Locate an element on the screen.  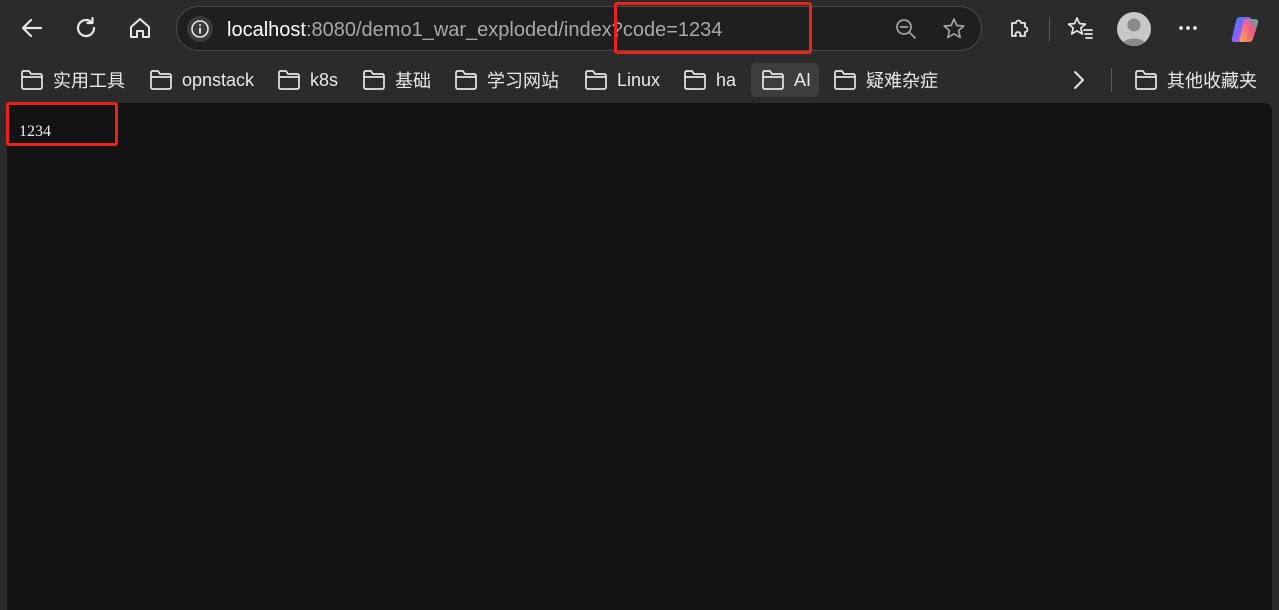
bookmark-folder: AI is located at coordinates (785, 80).